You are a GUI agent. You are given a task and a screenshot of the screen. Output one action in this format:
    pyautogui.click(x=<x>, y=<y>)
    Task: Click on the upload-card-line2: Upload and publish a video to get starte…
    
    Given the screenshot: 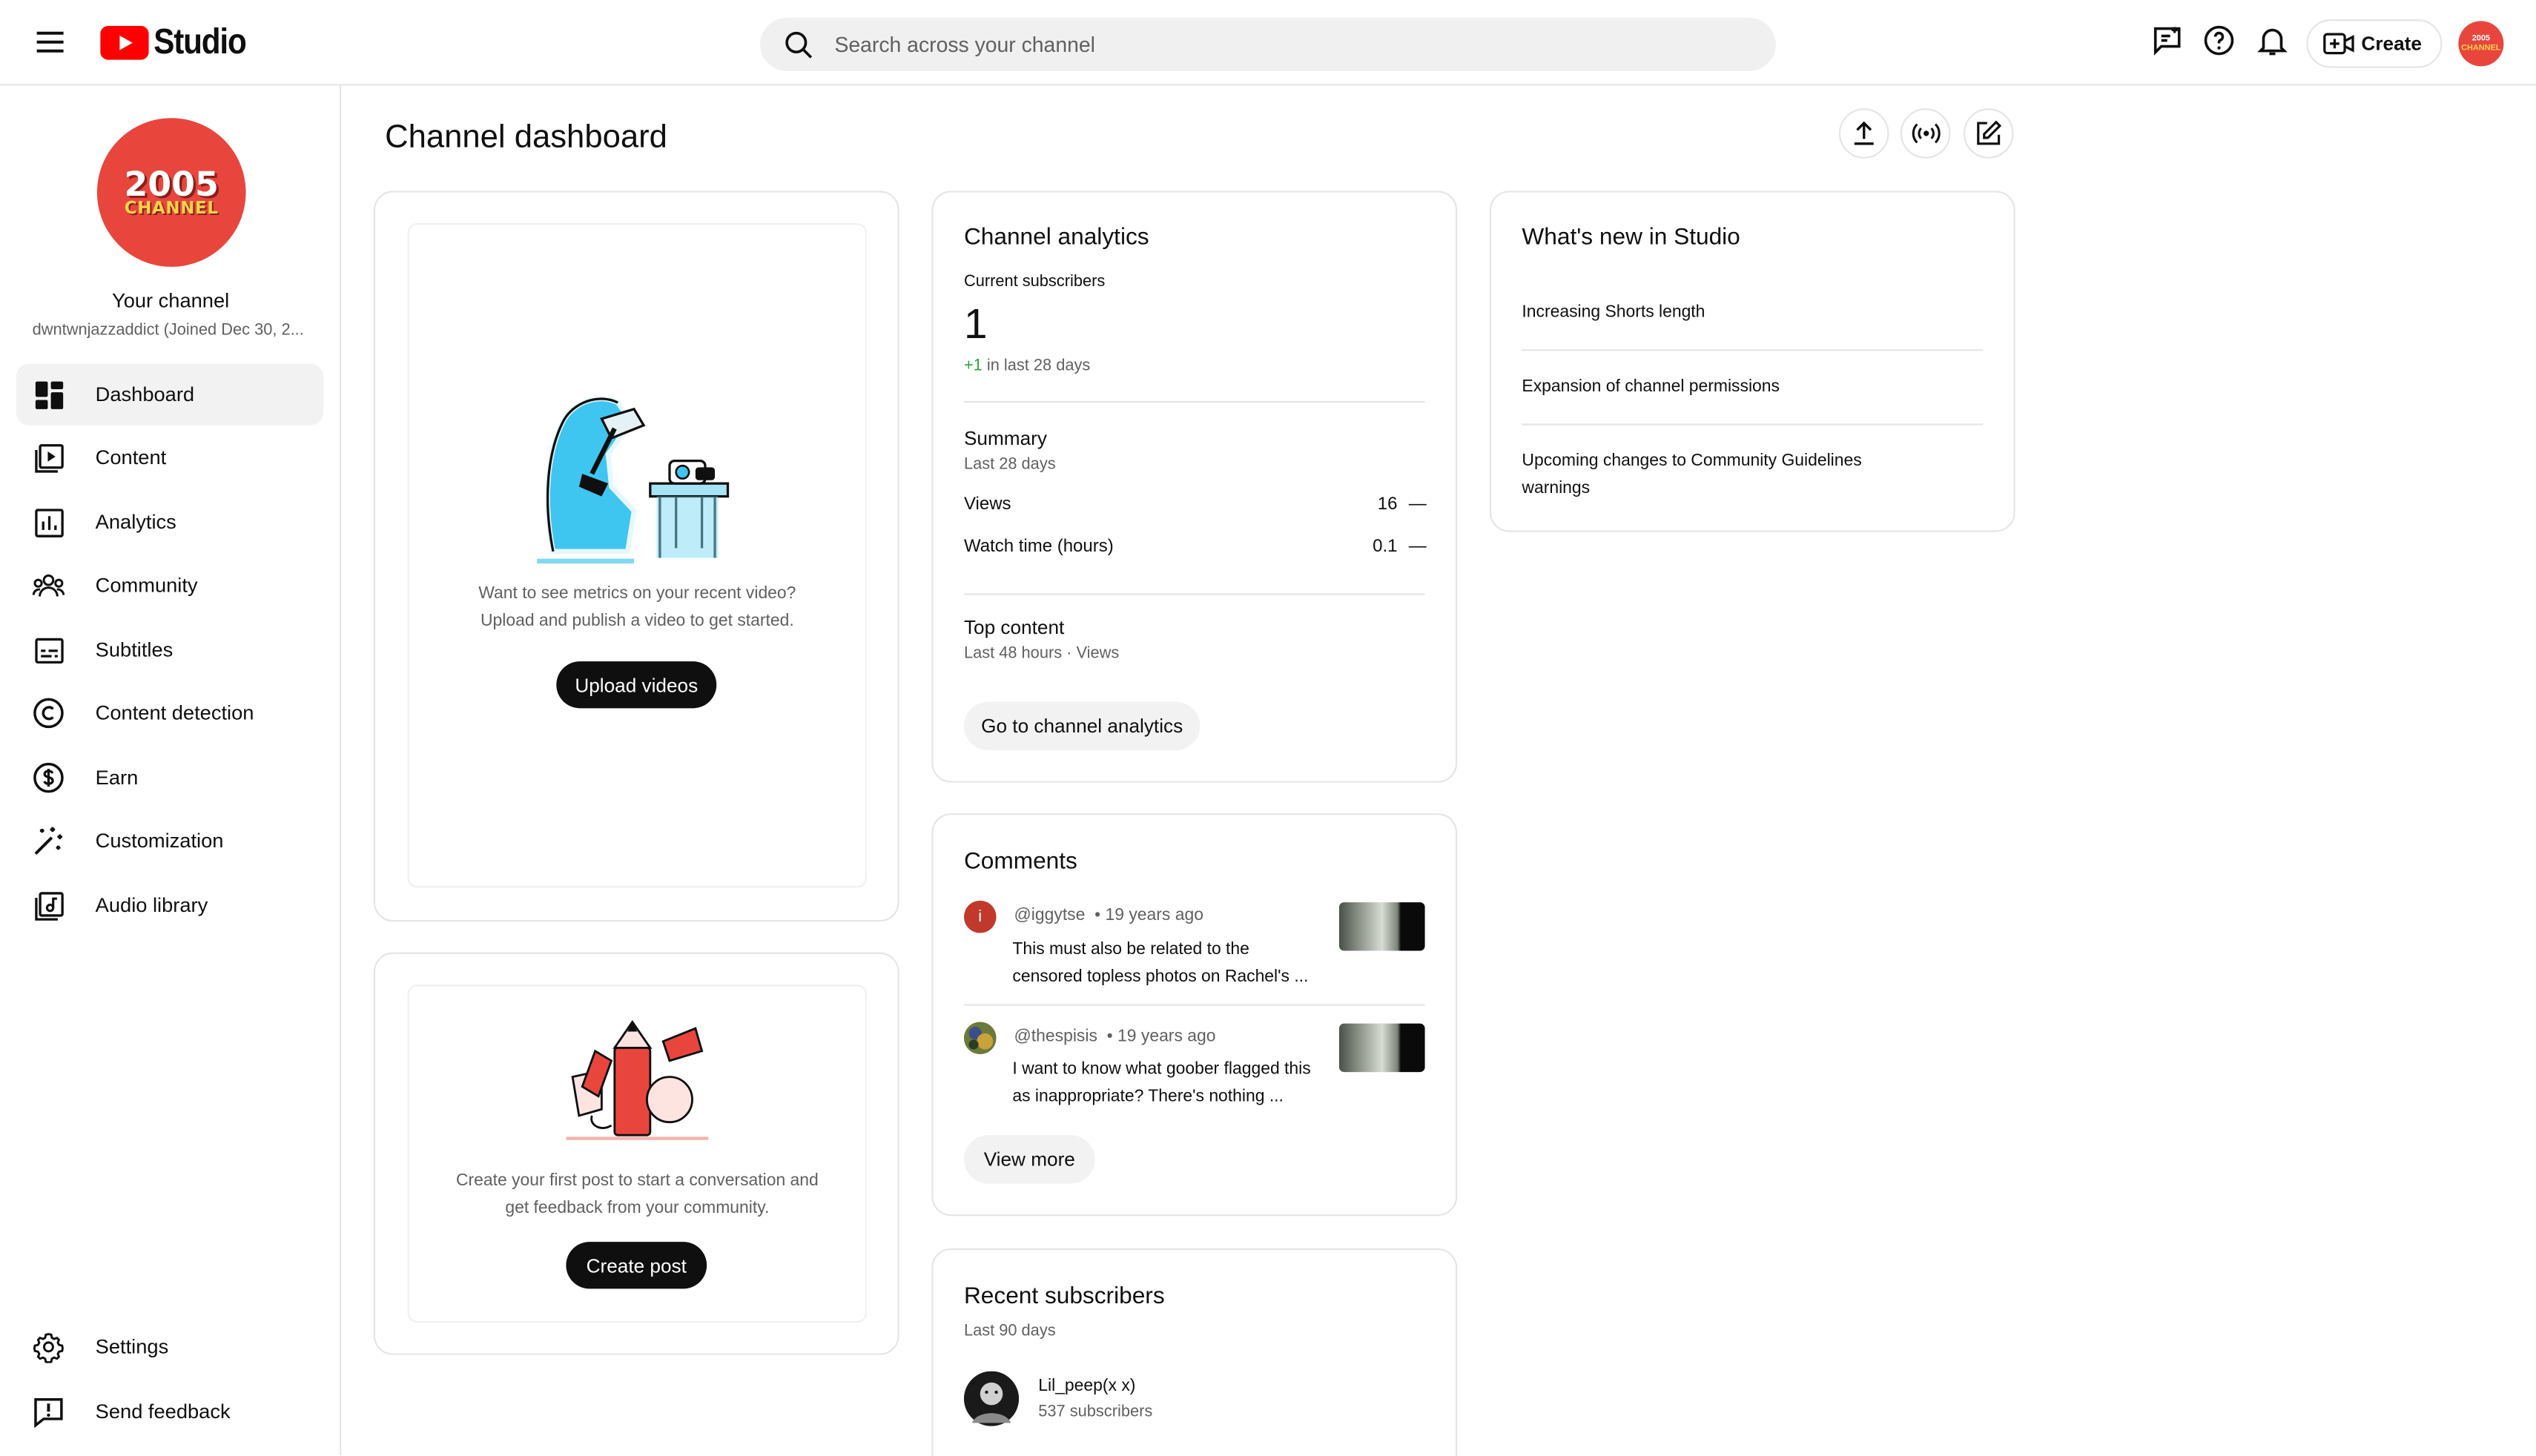 What is the action you would take?
    pyautogui.click(x=637, y=620)
    